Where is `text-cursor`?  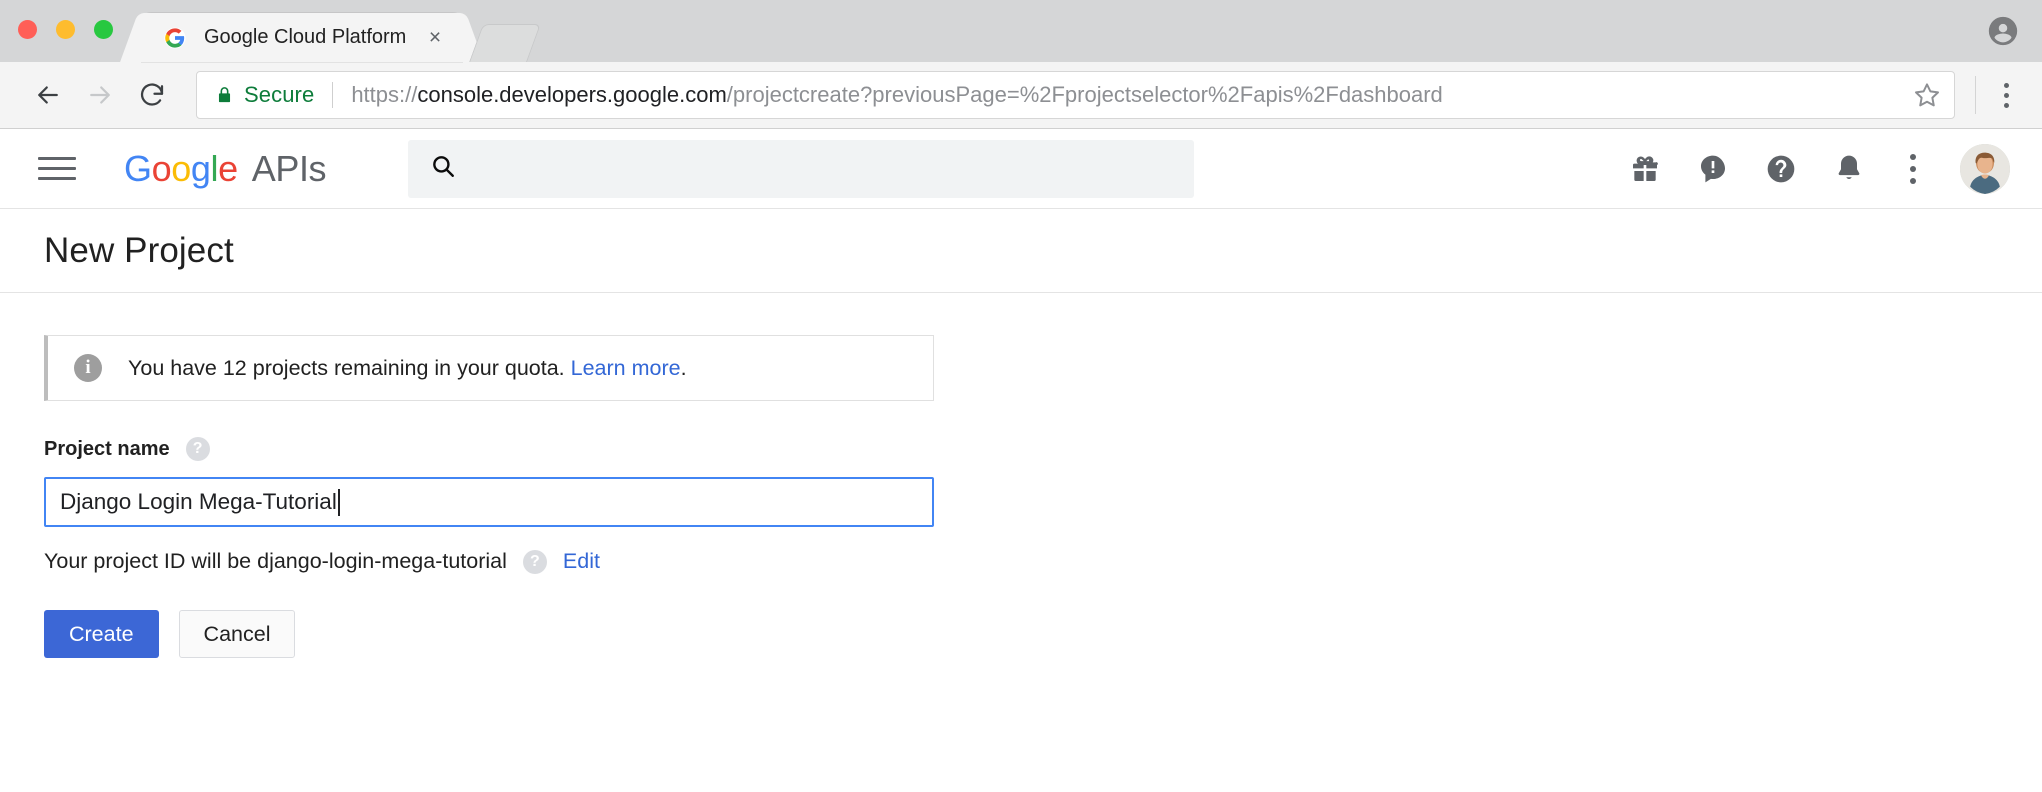
text-cursor is located at coordinates (338, 502).